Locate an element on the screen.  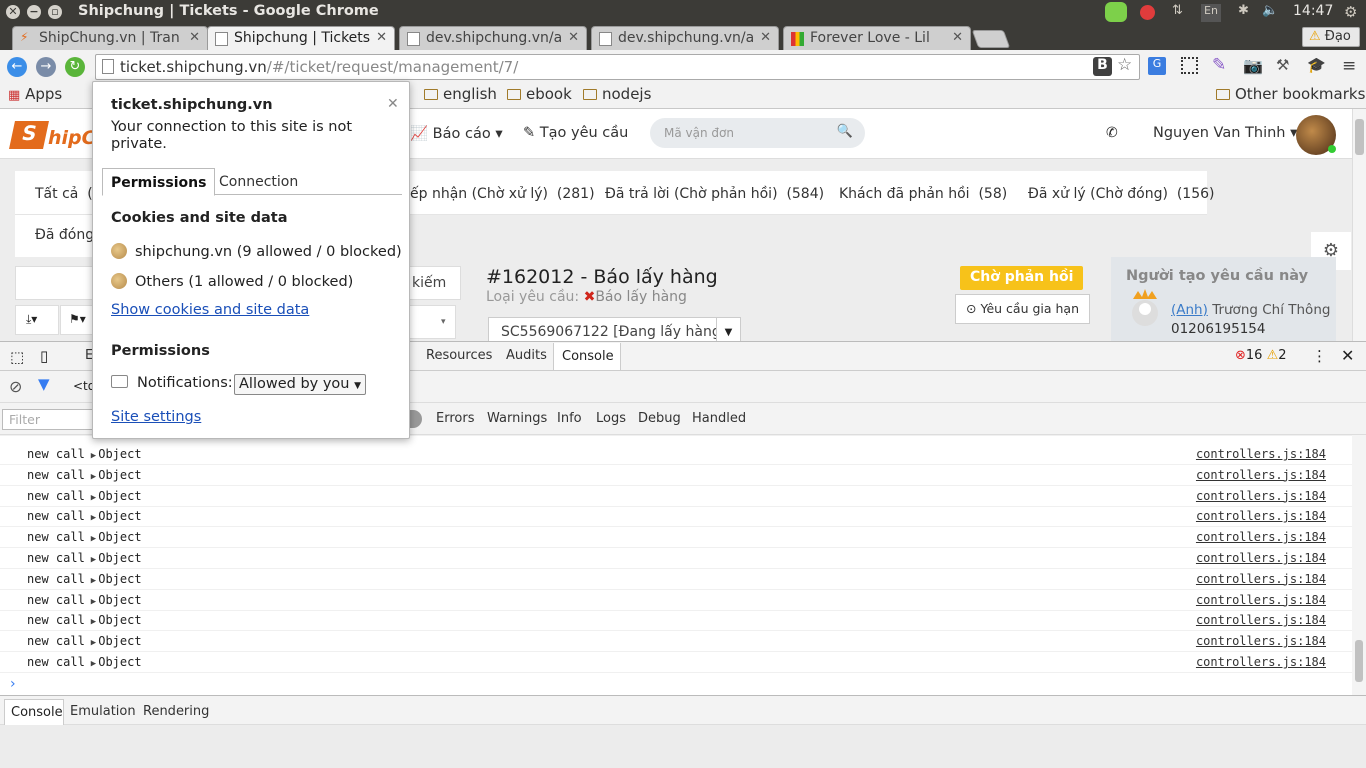
bookmark-folder-nodejs: nodejs is located at coordinates (617, 94).